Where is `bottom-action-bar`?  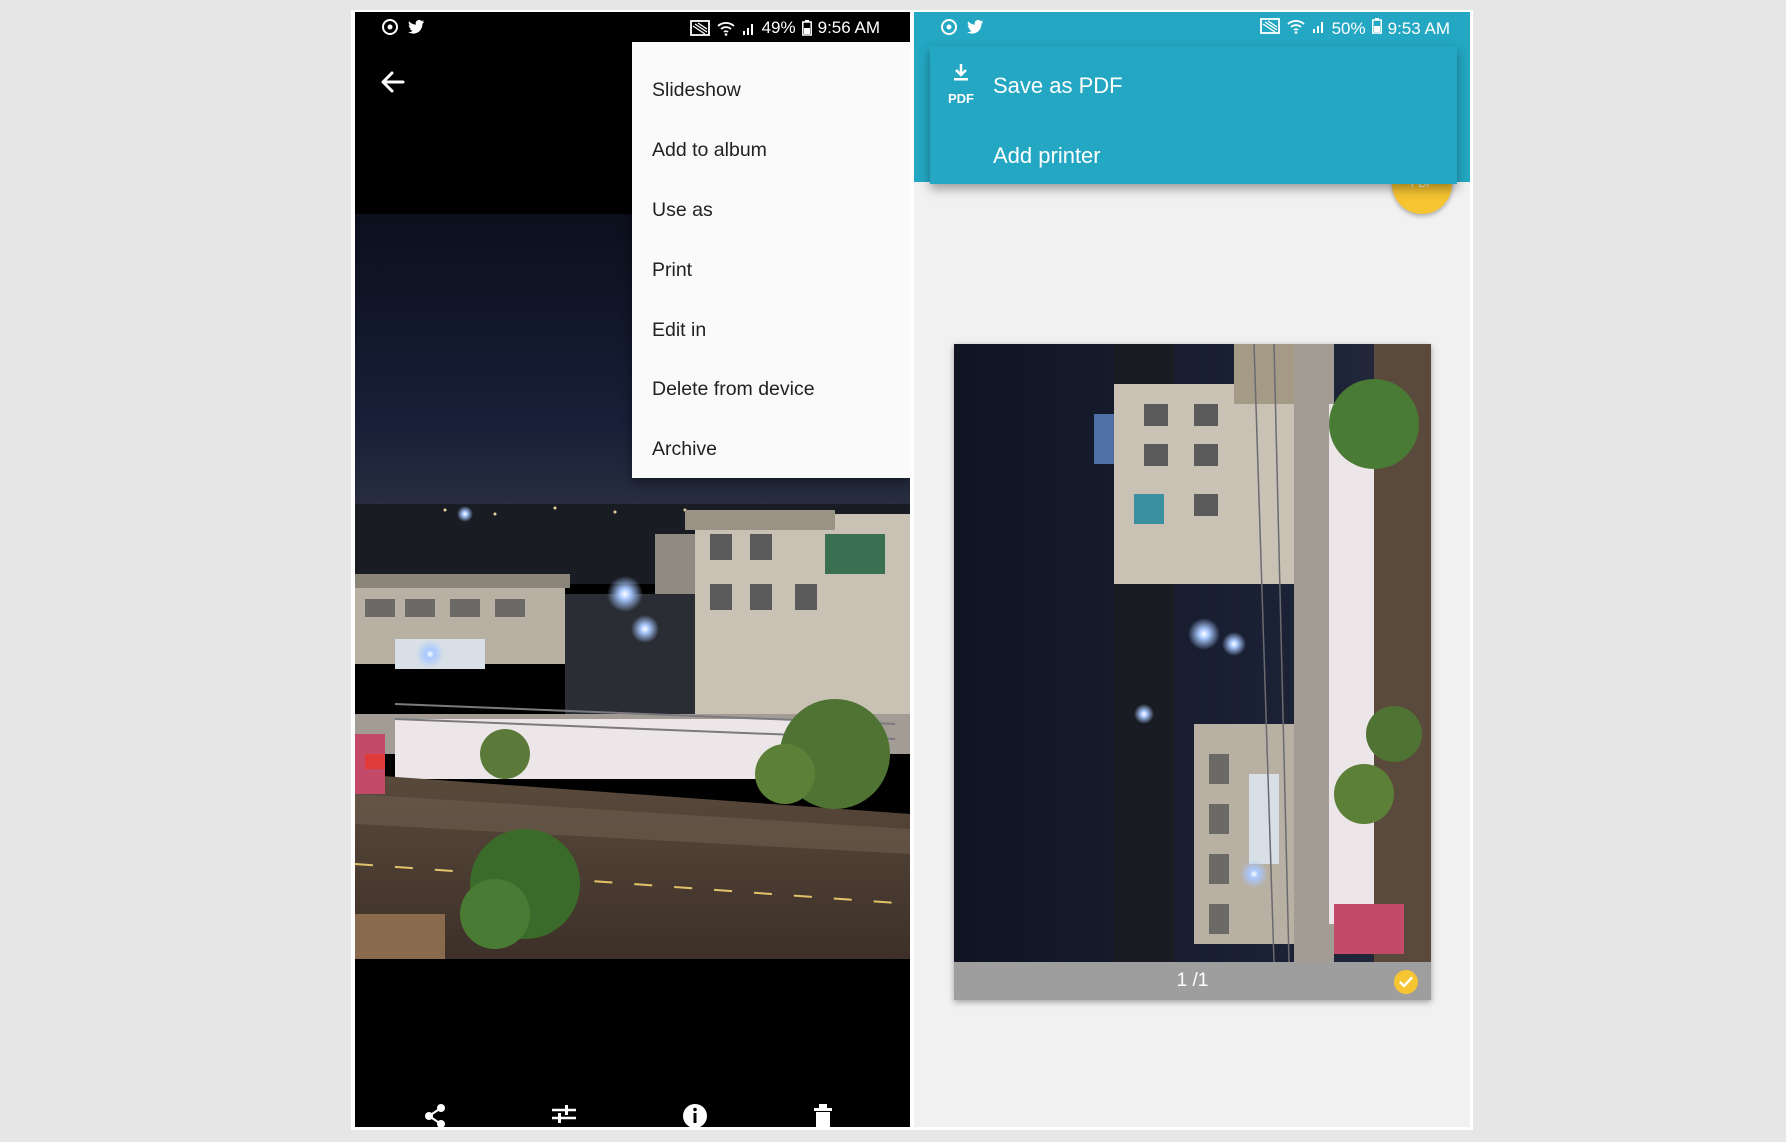
bottom-action-bar is located at coordinates (632, 1114).